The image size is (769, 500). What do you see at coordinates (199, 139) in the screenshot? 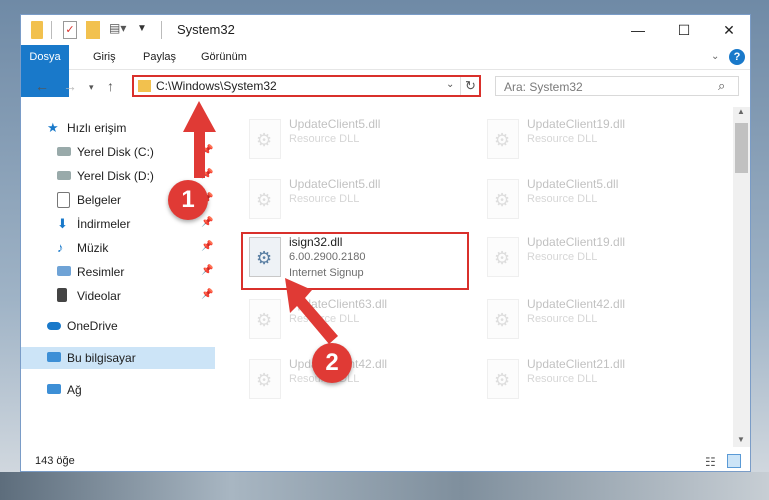
I see `arrow-one` at bounding box center [199, 139].